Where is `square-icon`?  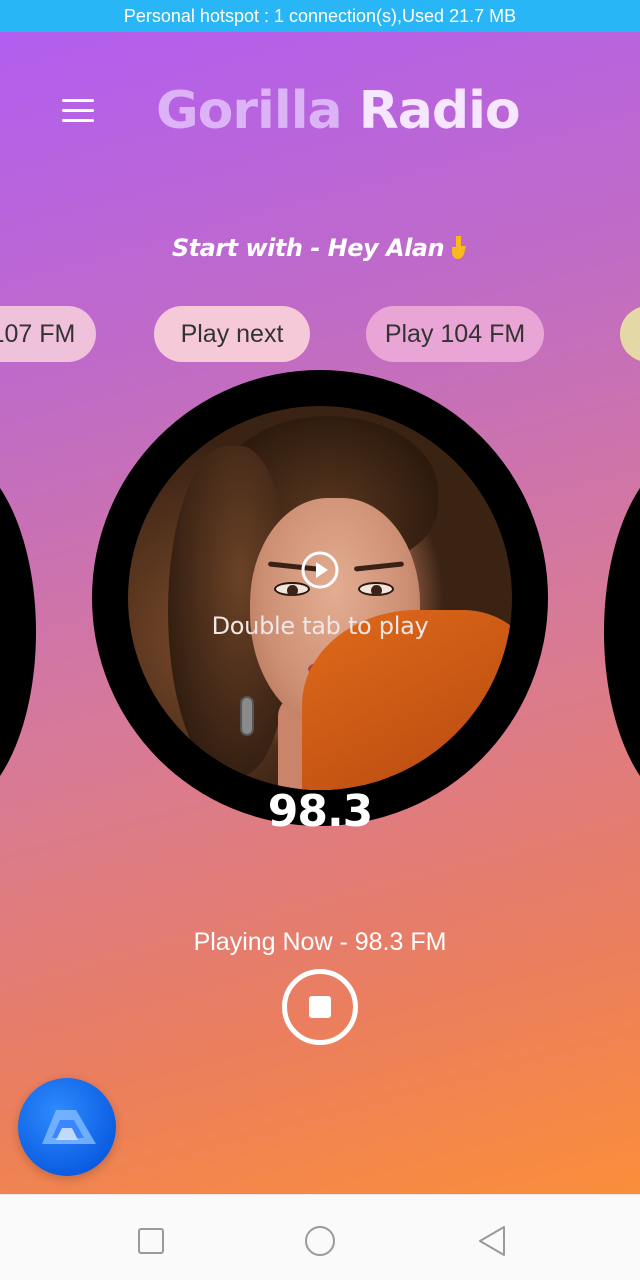
square-icon is located at coordinates (151, 1241).